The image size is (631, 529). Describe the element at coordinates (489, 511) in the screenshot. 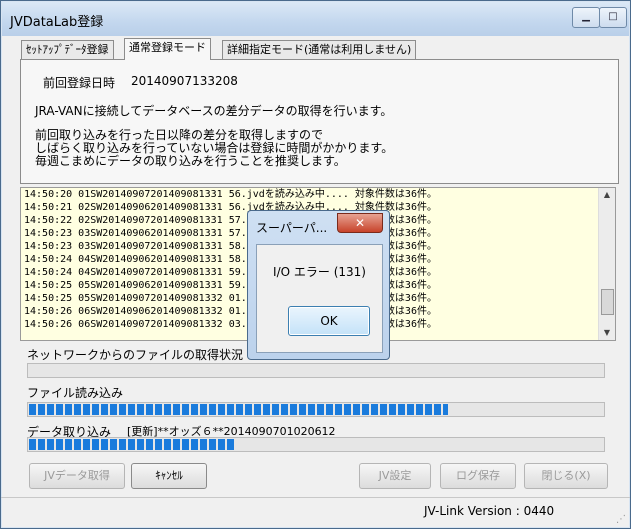

I see `version-text: JV-Link Version : 0440` at that location.